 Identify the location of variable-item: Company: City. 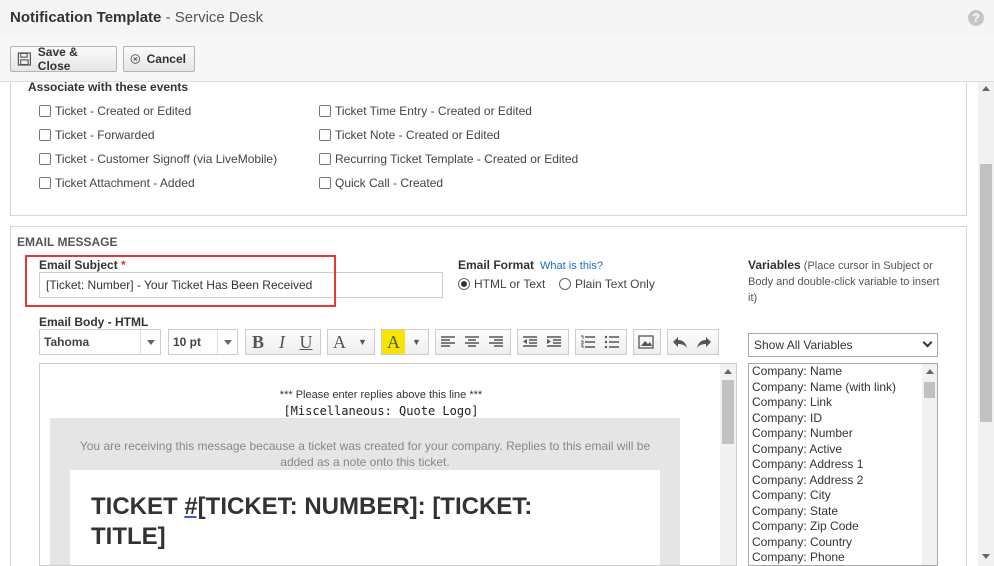
(843, 496).